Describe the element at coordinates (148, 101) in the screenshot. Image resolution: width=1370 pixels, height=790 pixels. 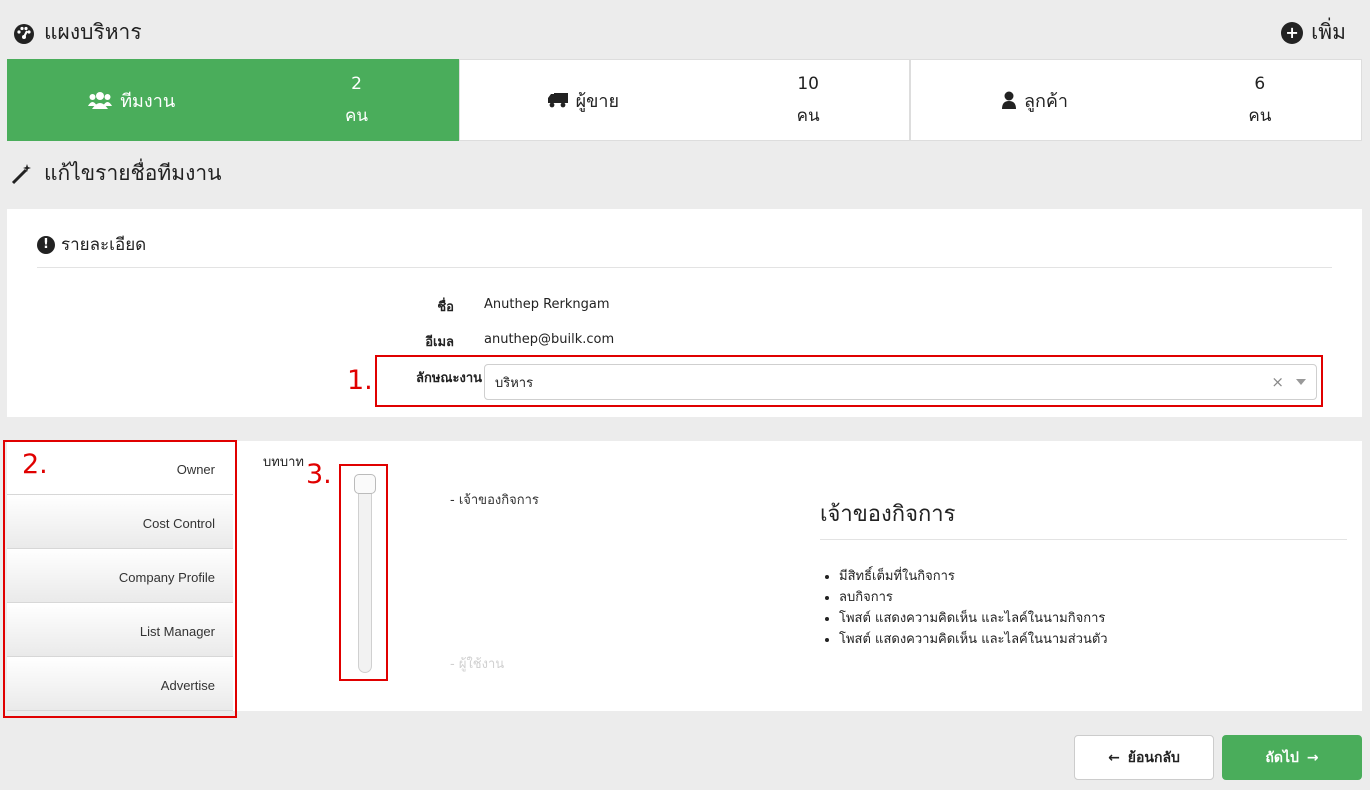
I see `stat-tab-team-label: ทีมงาน` at that location.